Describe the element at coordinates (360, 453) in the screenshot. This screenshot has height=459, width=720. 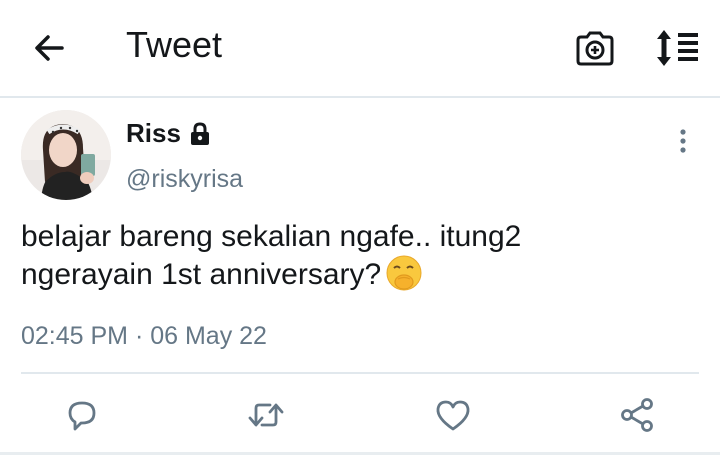
I see `bottom-divider` at that location.